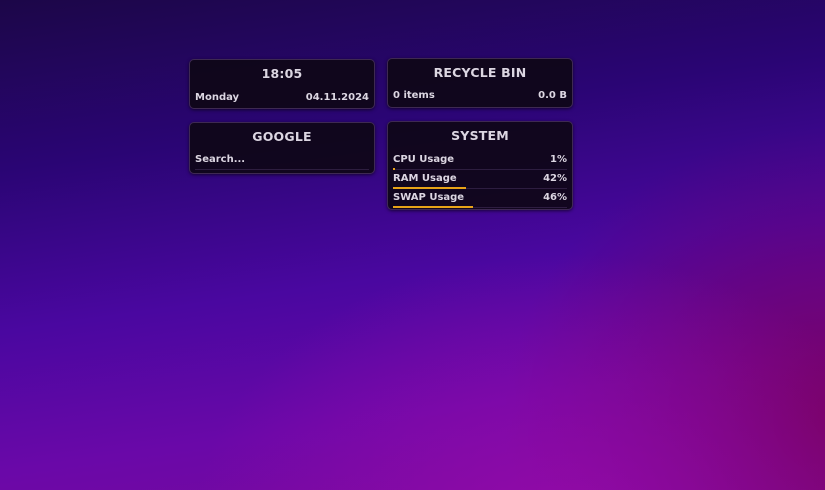 This screenshot has width=825, height=490. What do you see at coordinates (414, 95) in the screenshot?
I see `recycle-bin-items: 0 items` at bounding box center [414, 95].